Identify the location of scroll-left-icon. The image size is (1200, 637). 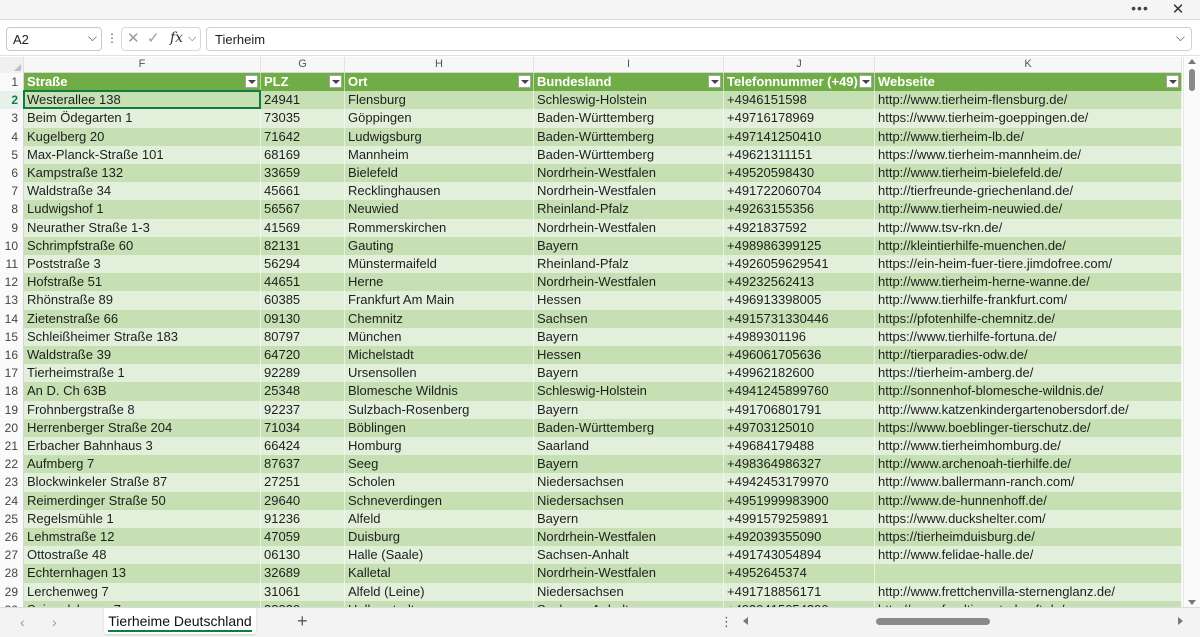
(745, 621).